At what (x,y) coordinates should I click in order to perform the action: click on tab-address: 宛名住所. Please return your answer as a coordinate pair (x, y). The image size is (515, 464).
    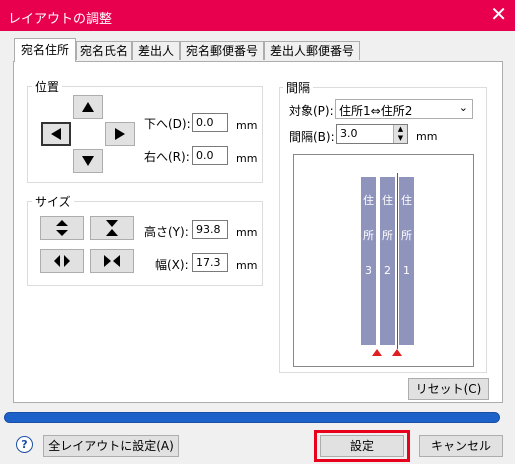
    Looking at the image, I should click on (45, 50).